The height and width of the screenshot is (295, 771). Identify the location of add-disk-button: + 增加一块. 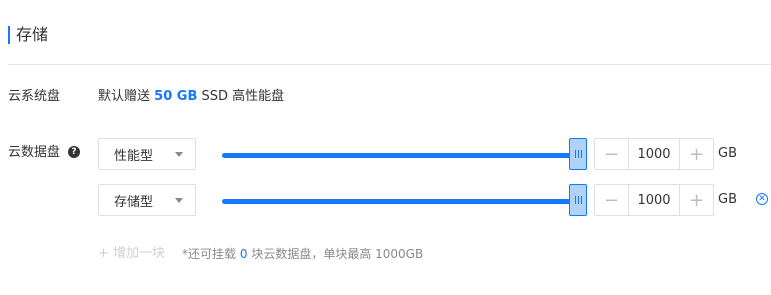
(131, 254).